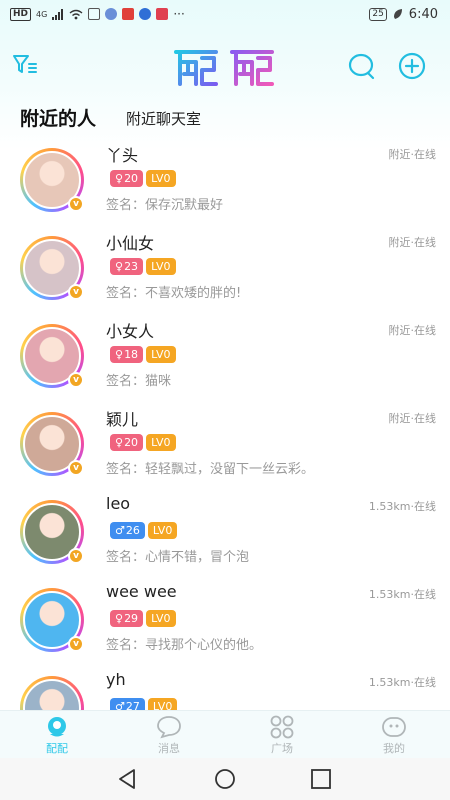 The image size is (450, 800). What do you see at coordinates (57, 727) in the screenshot?
I see `match-icon` at bounding box center [57, 727].